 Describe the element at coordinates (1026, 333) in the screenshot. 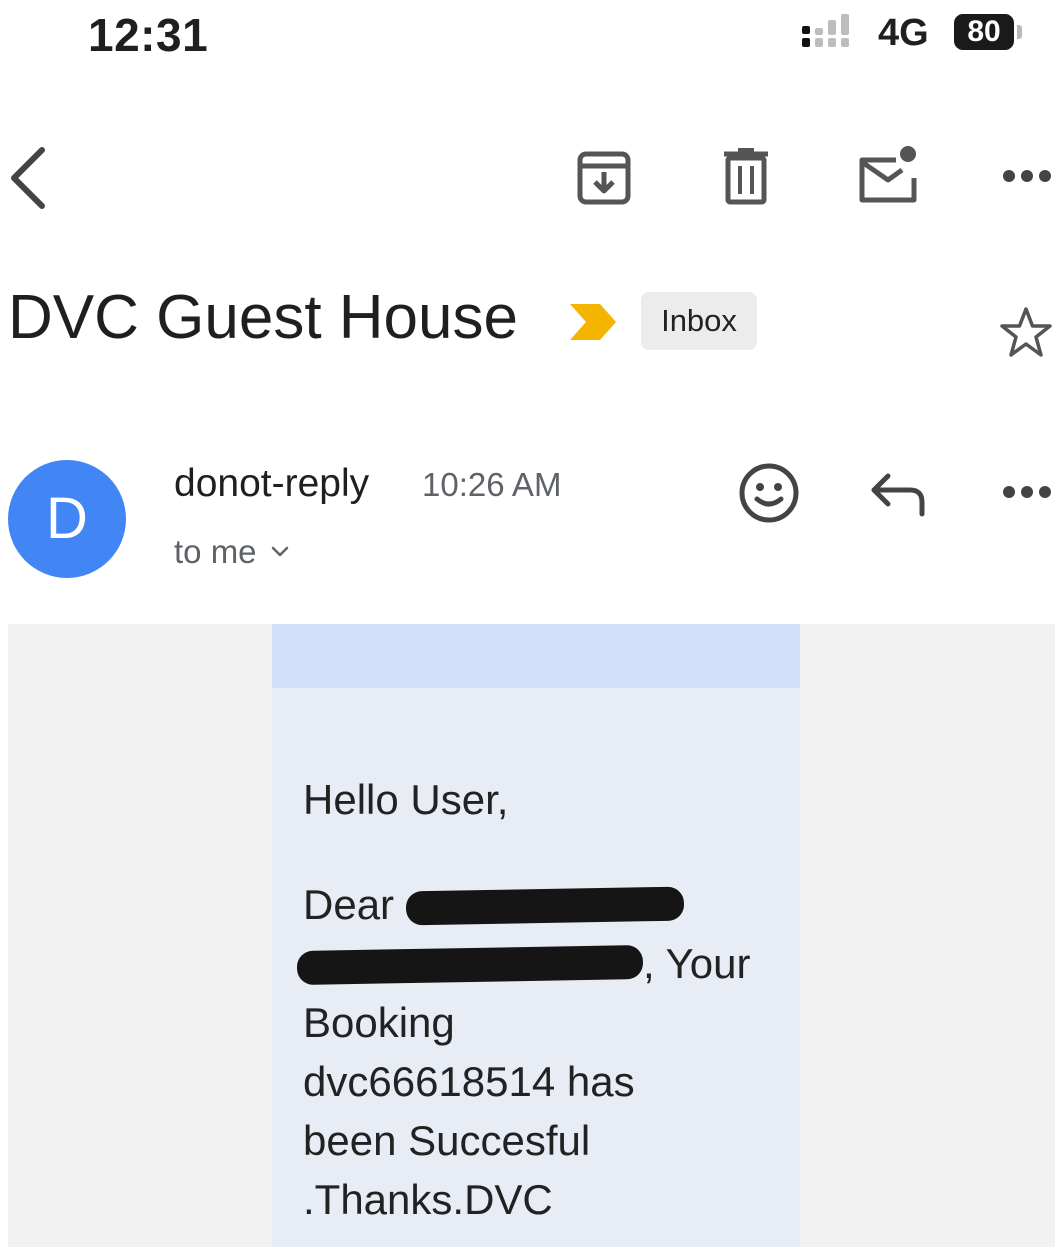

I see `star-icon` at that location.